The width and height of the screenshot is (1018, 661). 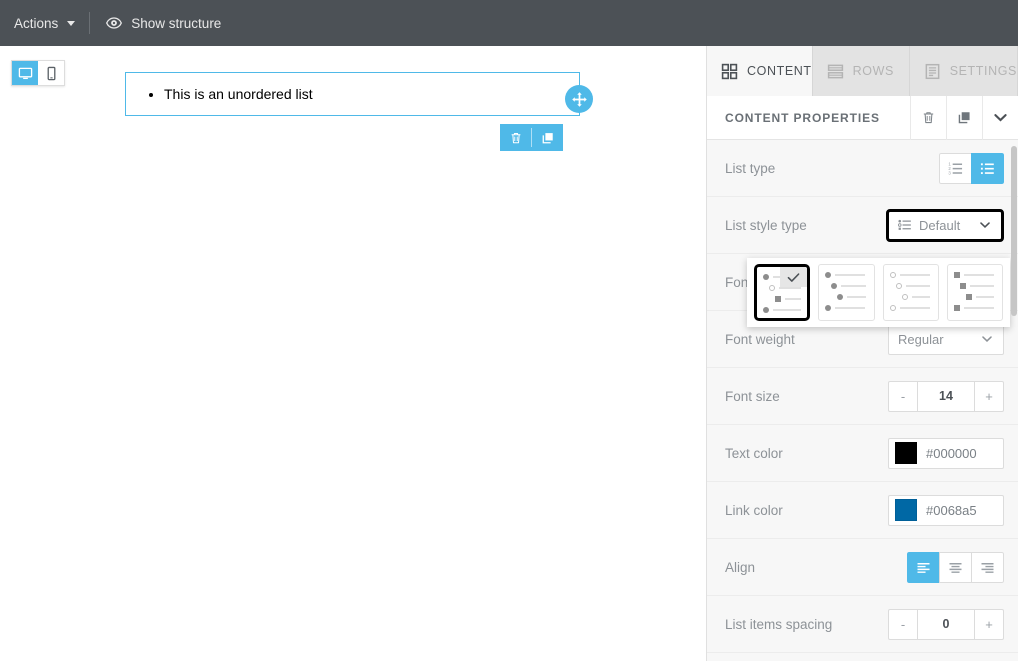 What do you see at coordinates (36, 23) in the screenshot?
I see `actions-label: Actions` at bounding box center [36, 23].